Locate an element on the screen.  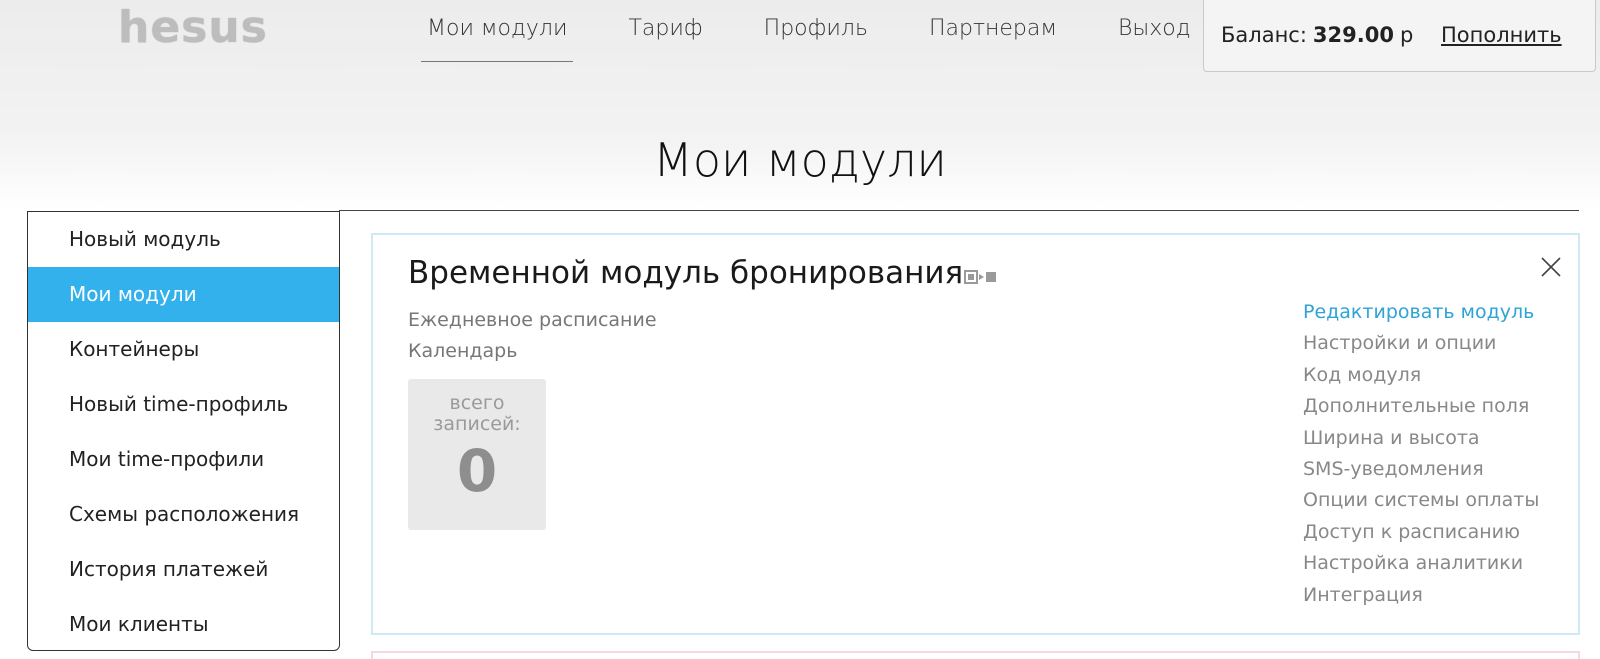
module-view-type: Календарь is located at coordinates (463, 351).